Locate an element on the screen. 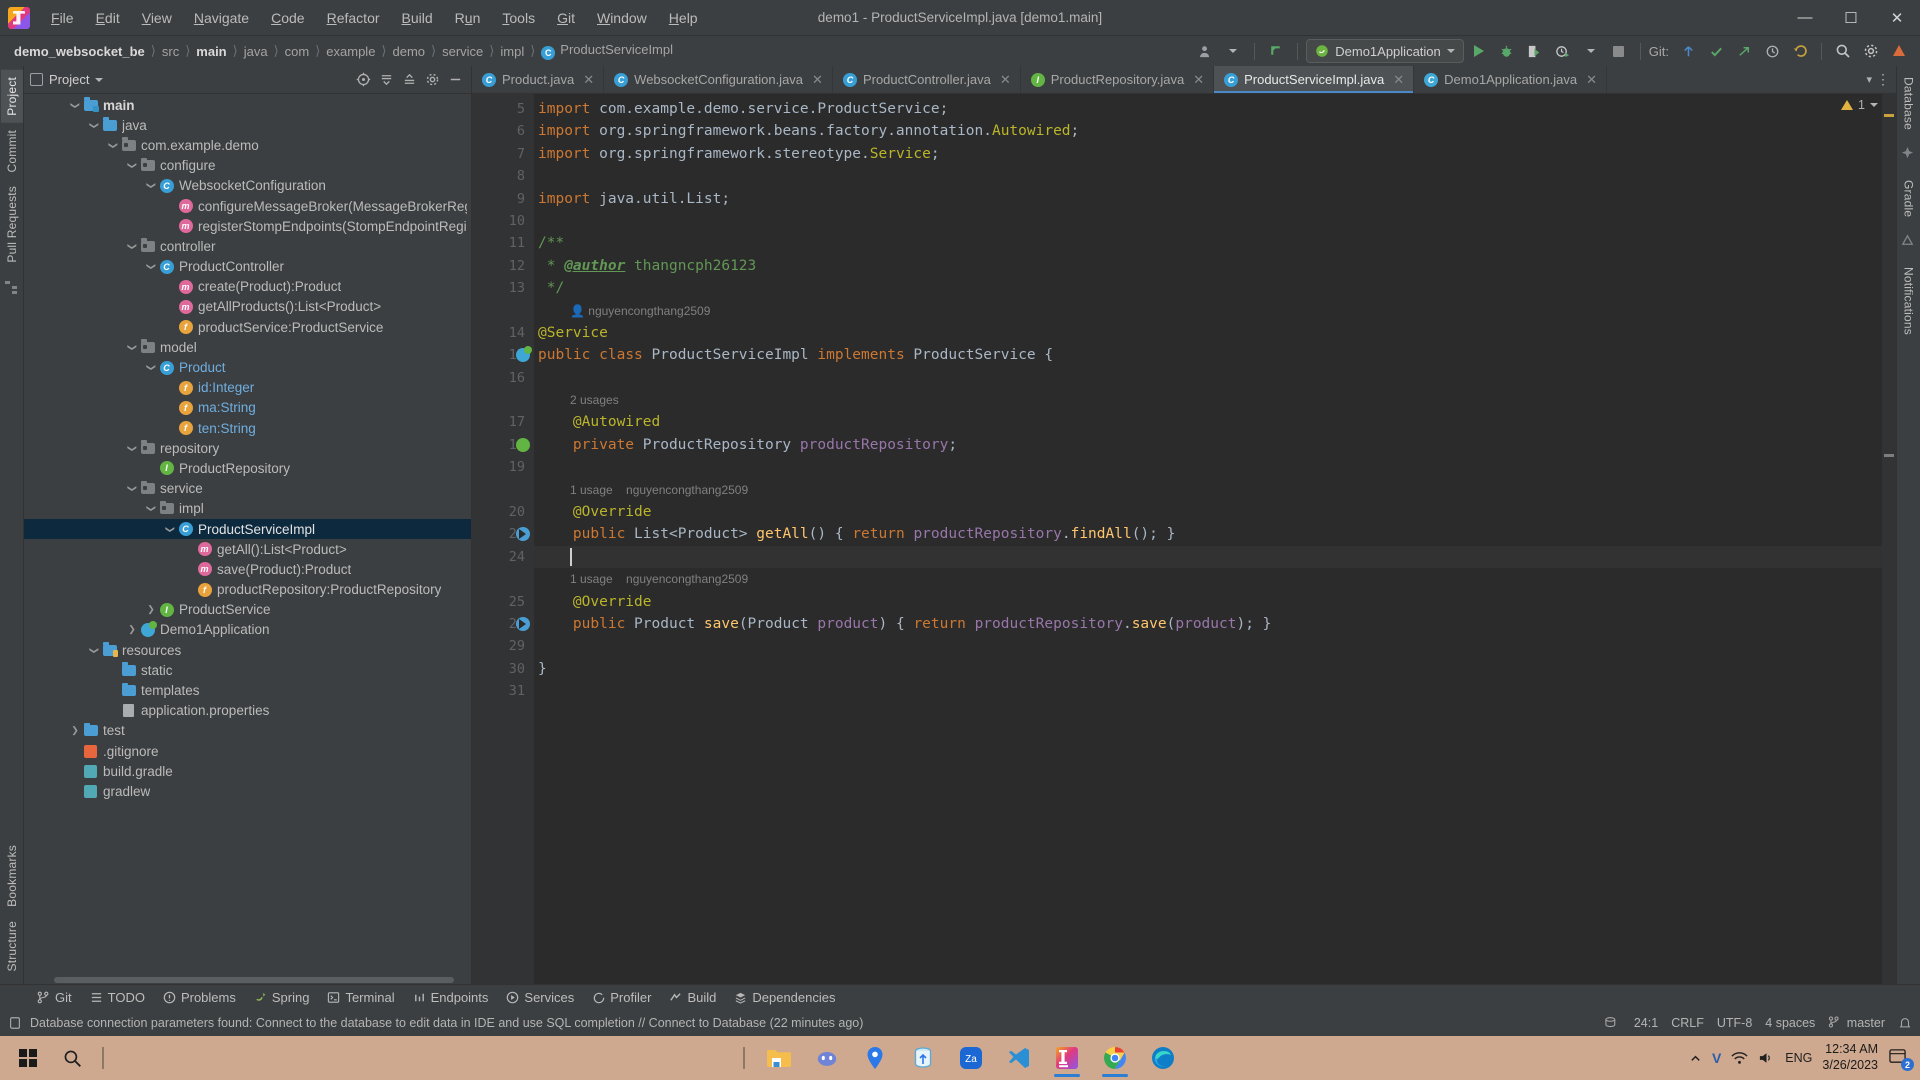 This screenshot has width=1920, height=1080. location-icon is located at coordinates (875, 1058).